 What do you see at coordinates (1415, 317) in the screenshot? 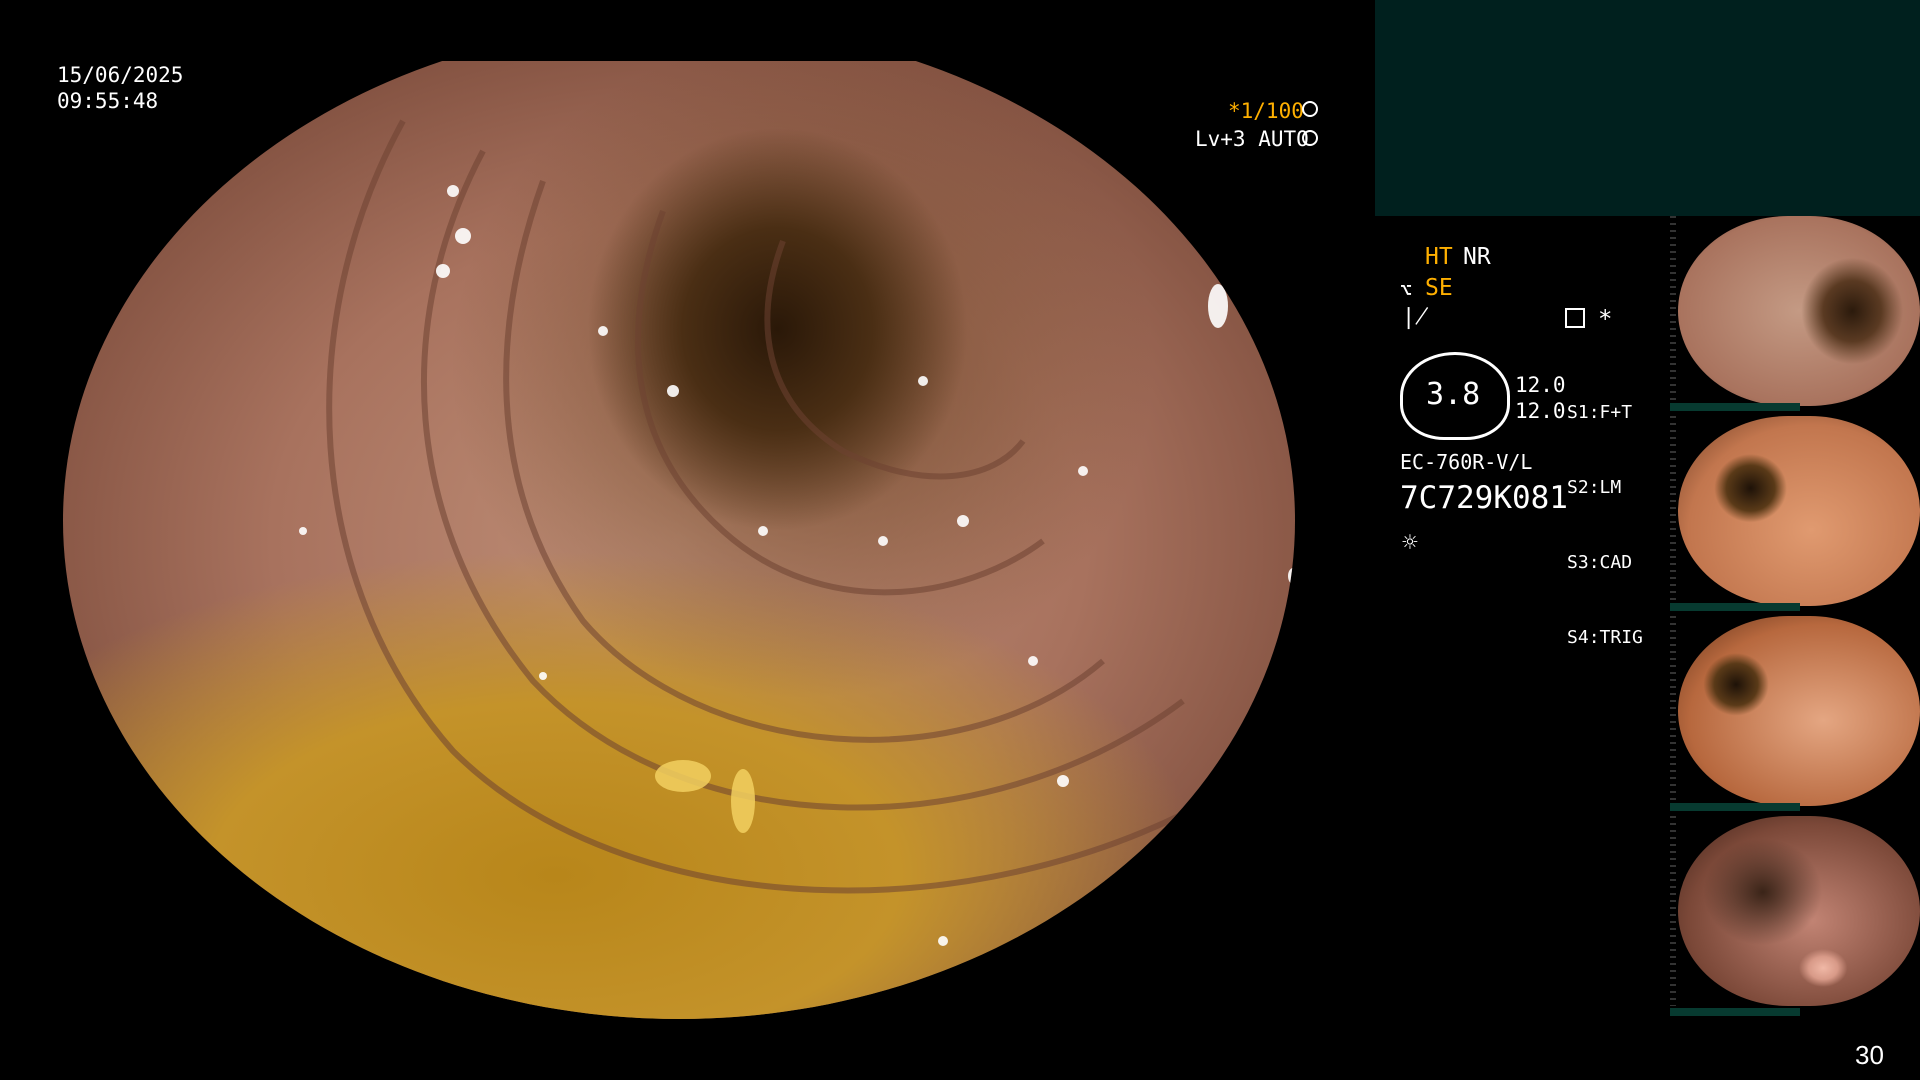
I see `tilde-icon: ∤` at bounding box center [1415, 317].